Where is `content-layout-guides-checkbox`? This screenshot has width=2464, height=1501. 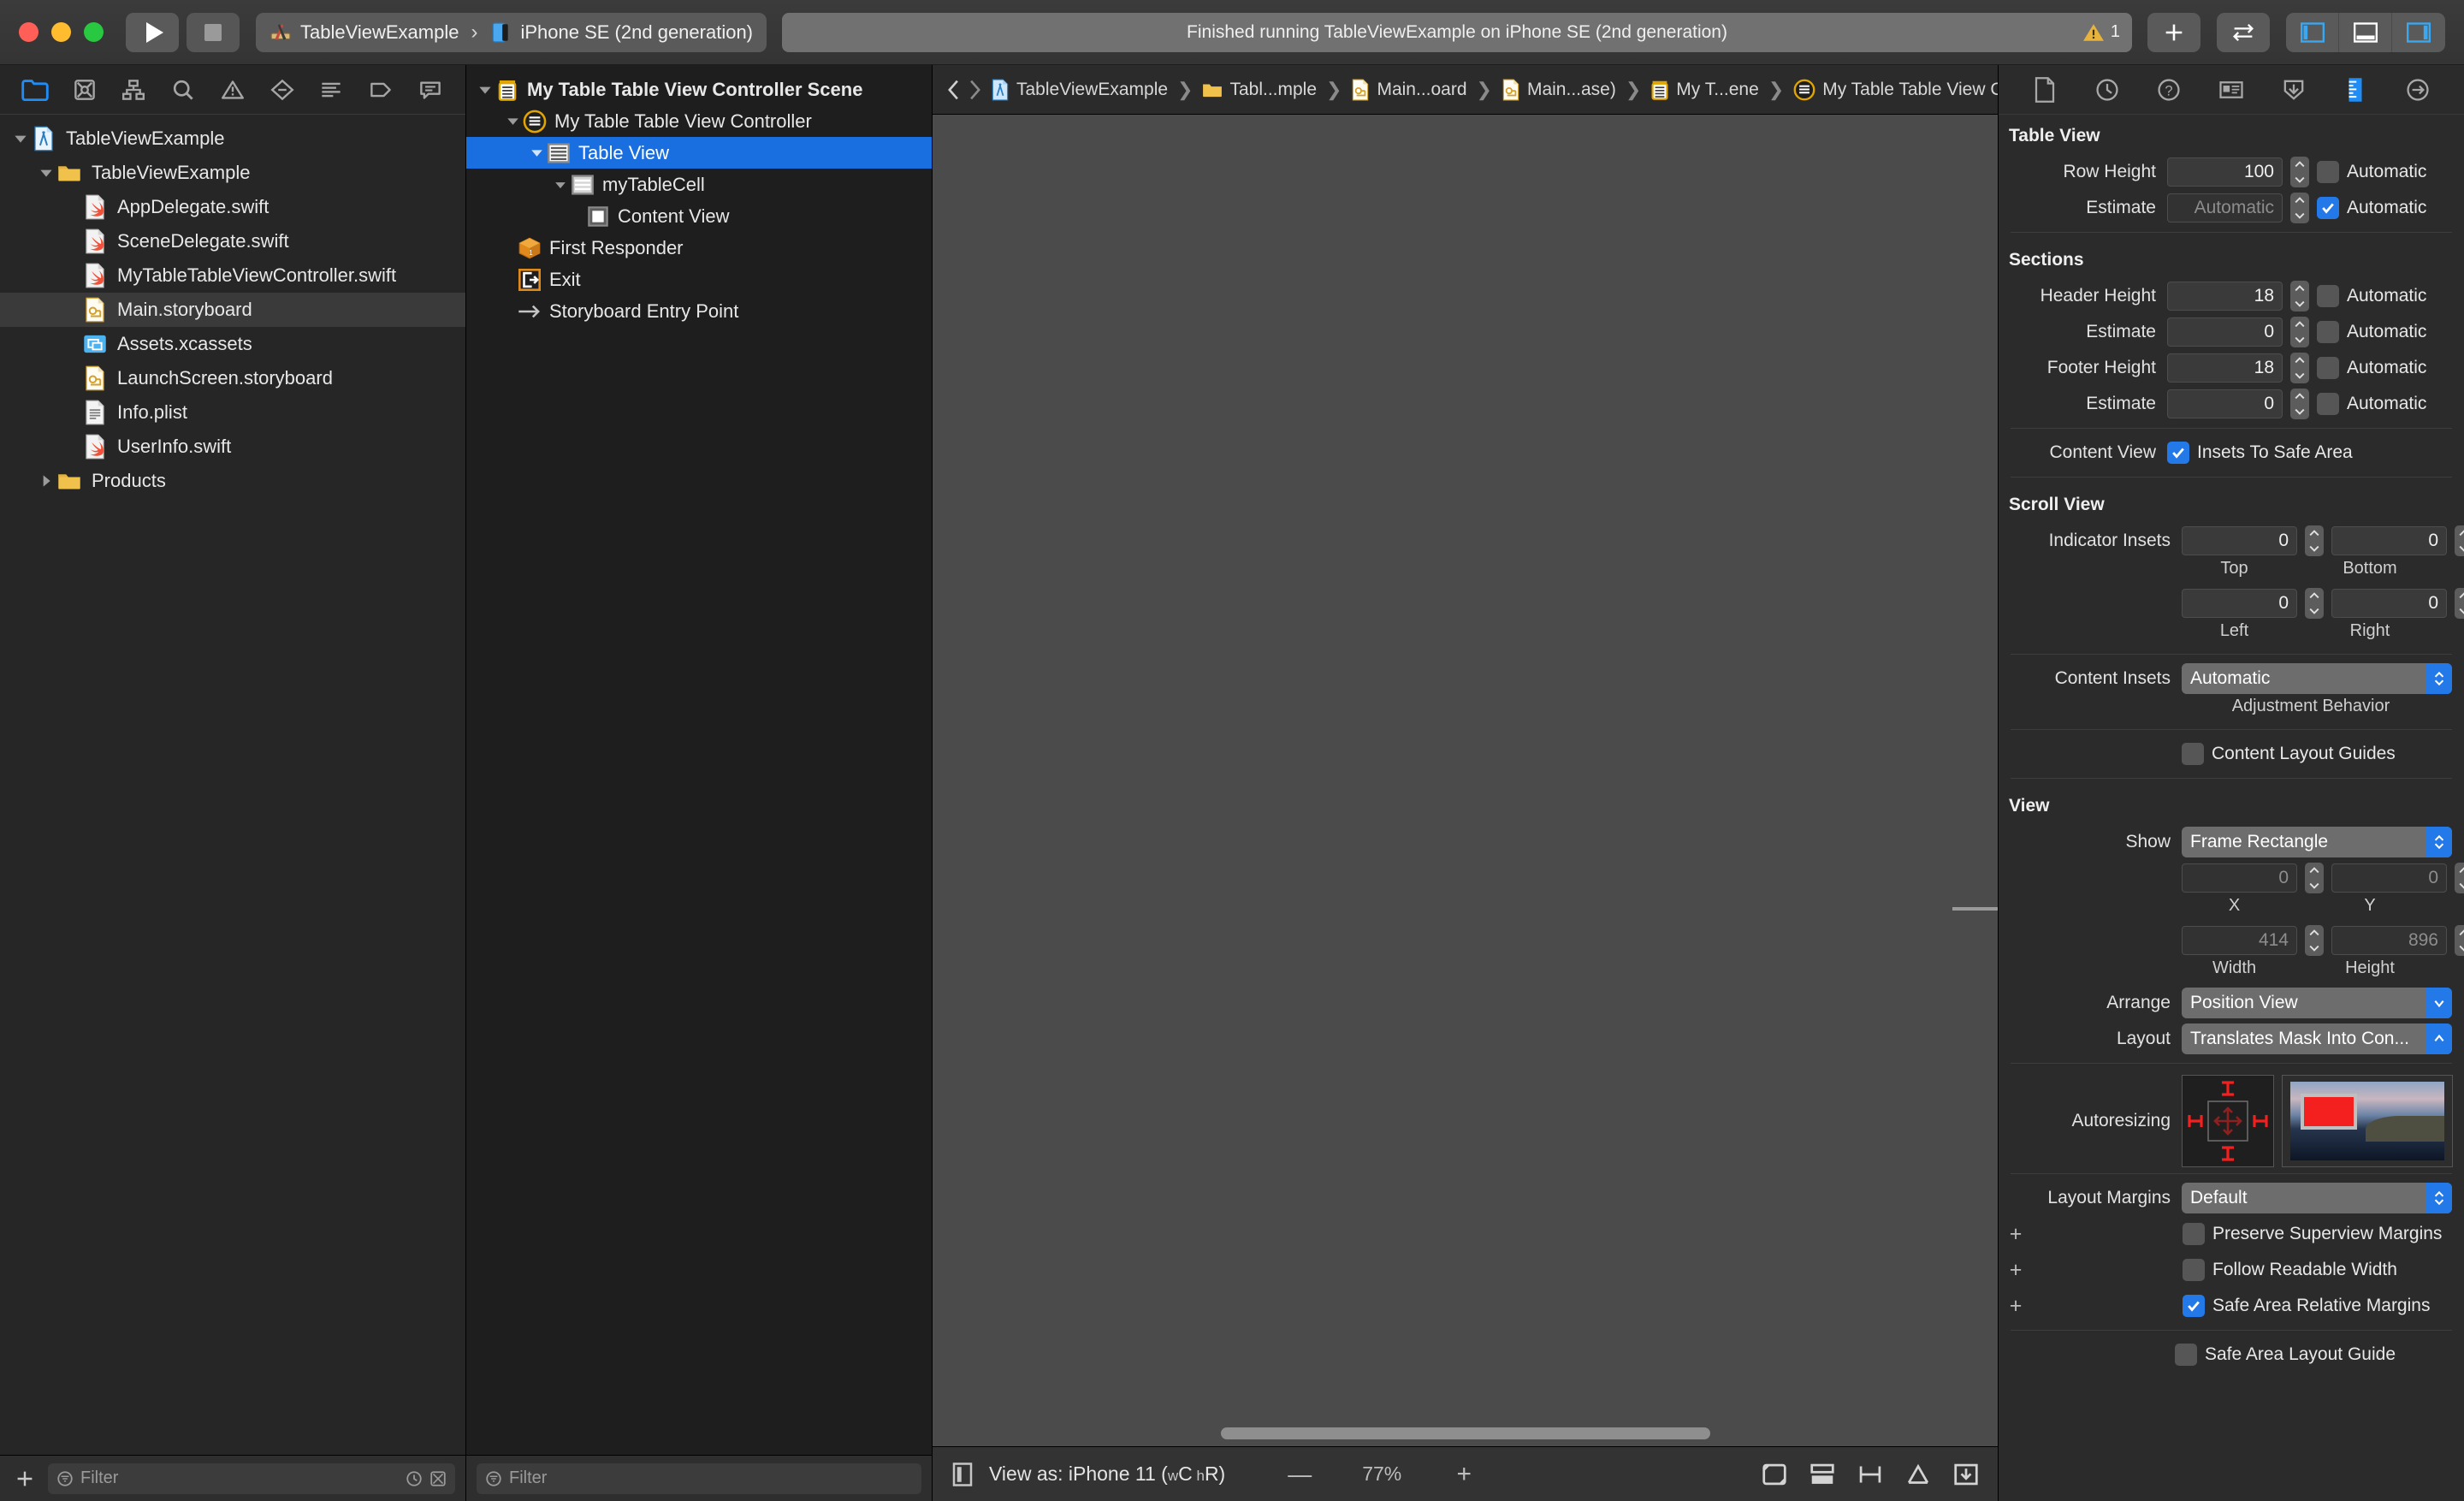
content-layout-guides-checkbox is located at coordinates (2193, 754).